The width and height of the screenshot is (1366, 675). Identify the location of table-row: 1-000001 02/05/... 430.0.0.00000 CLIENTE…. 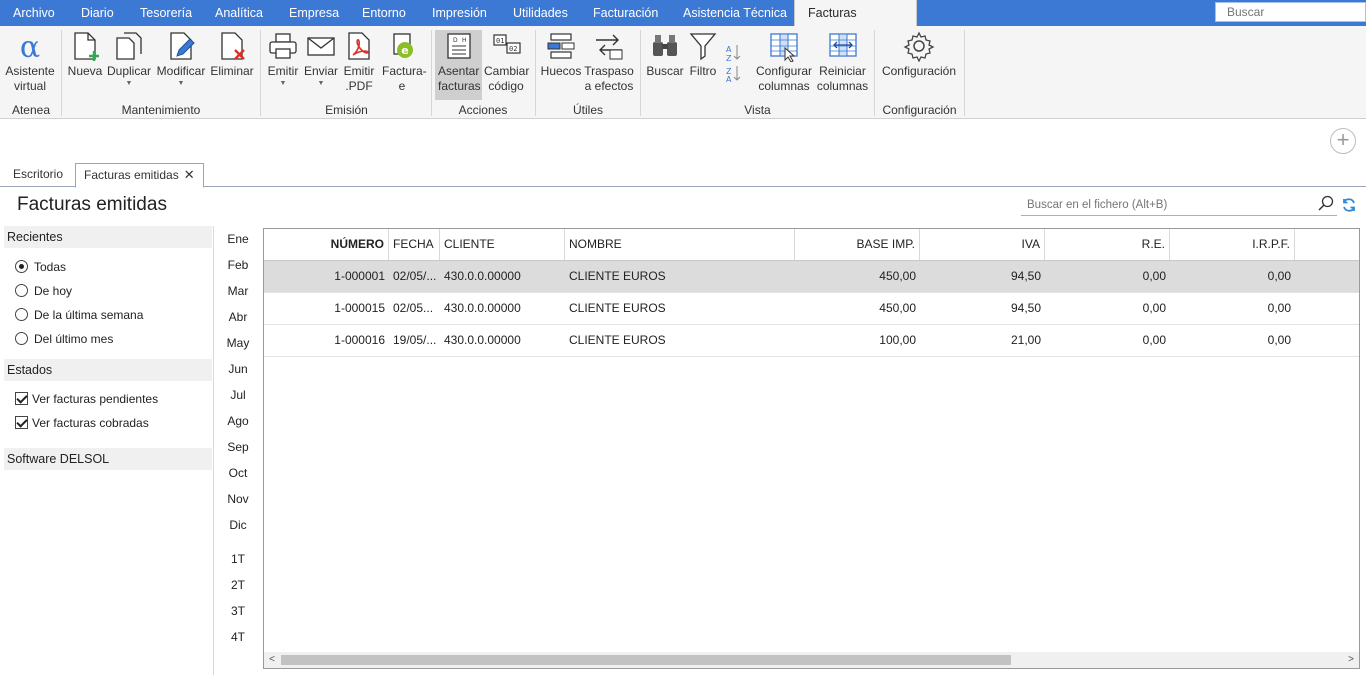
(811, 277).